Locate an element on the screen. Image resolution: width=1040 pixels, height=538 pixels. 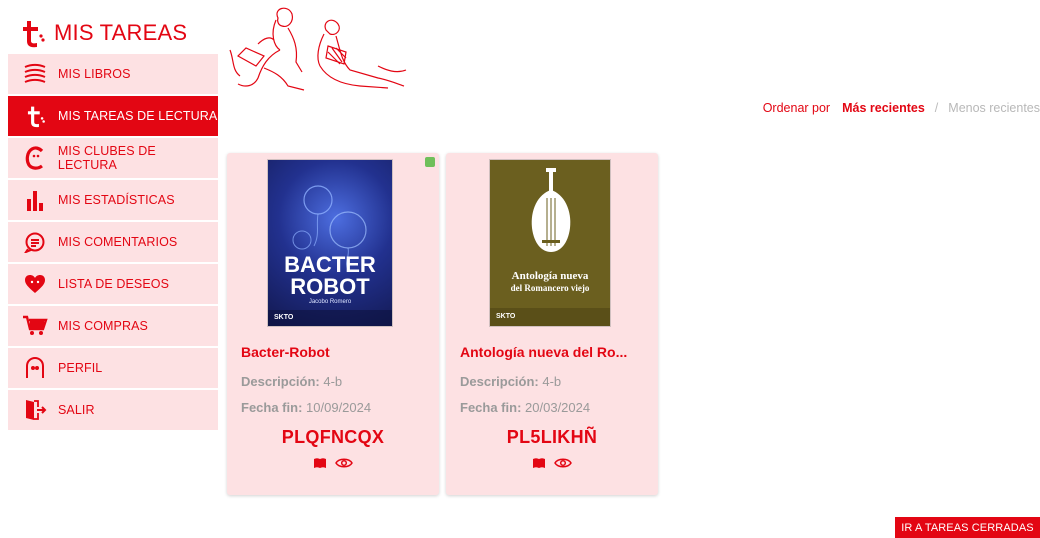
bar-chart-icon is located at coordinates (35, 200).